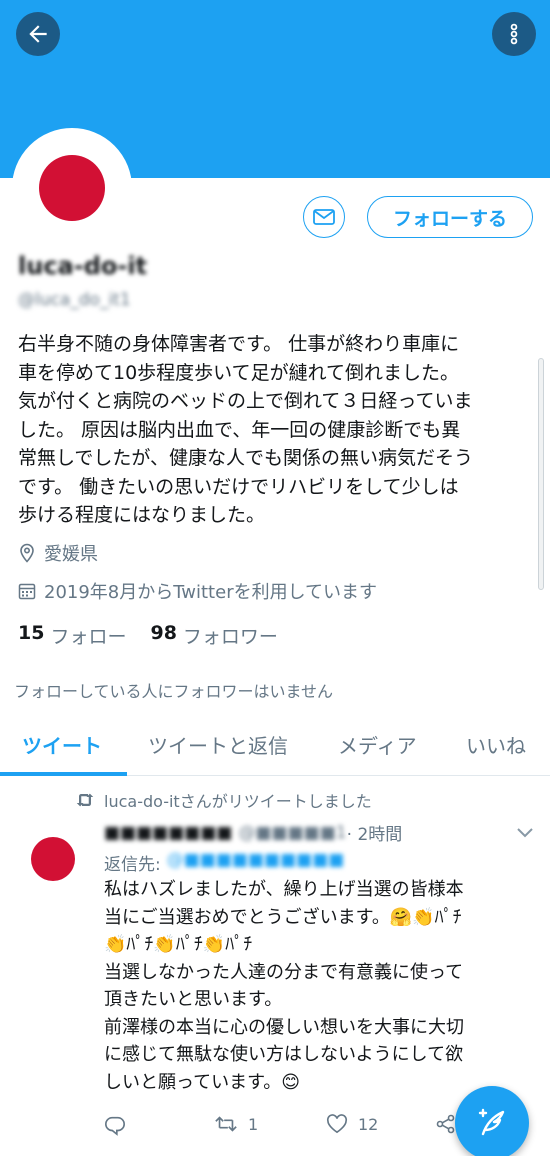  What do you see at coordinates (218, 744) in the screenshot?
I see `tab-tweets-replies: ツイートと返信` at bounding box center [218, 744].